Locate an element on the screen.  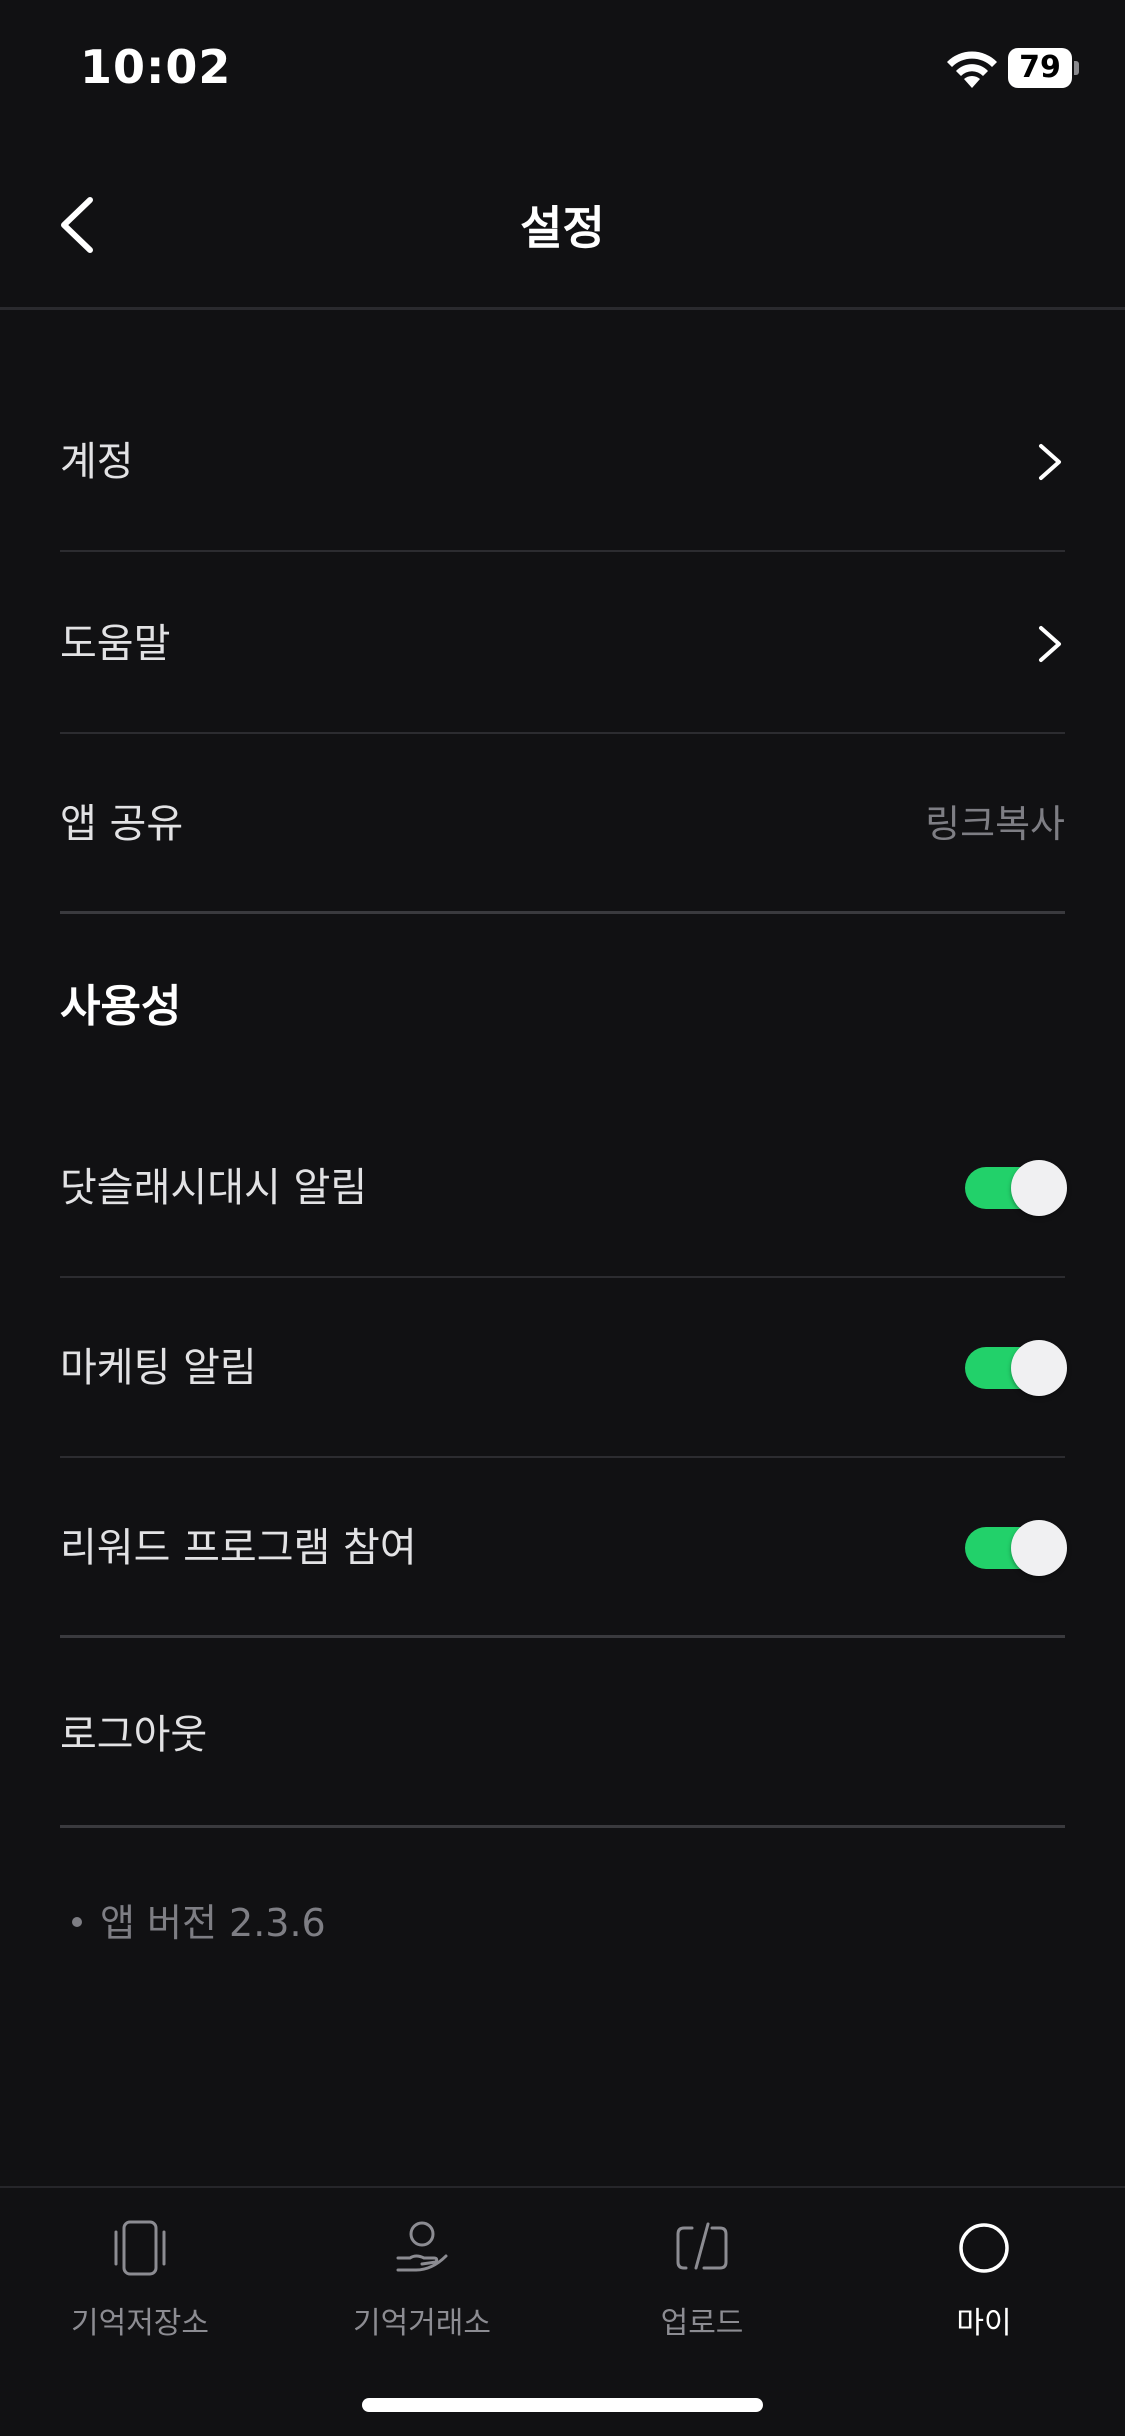
logout-button: 로그아웃 is located at coordinates (562, 1735).